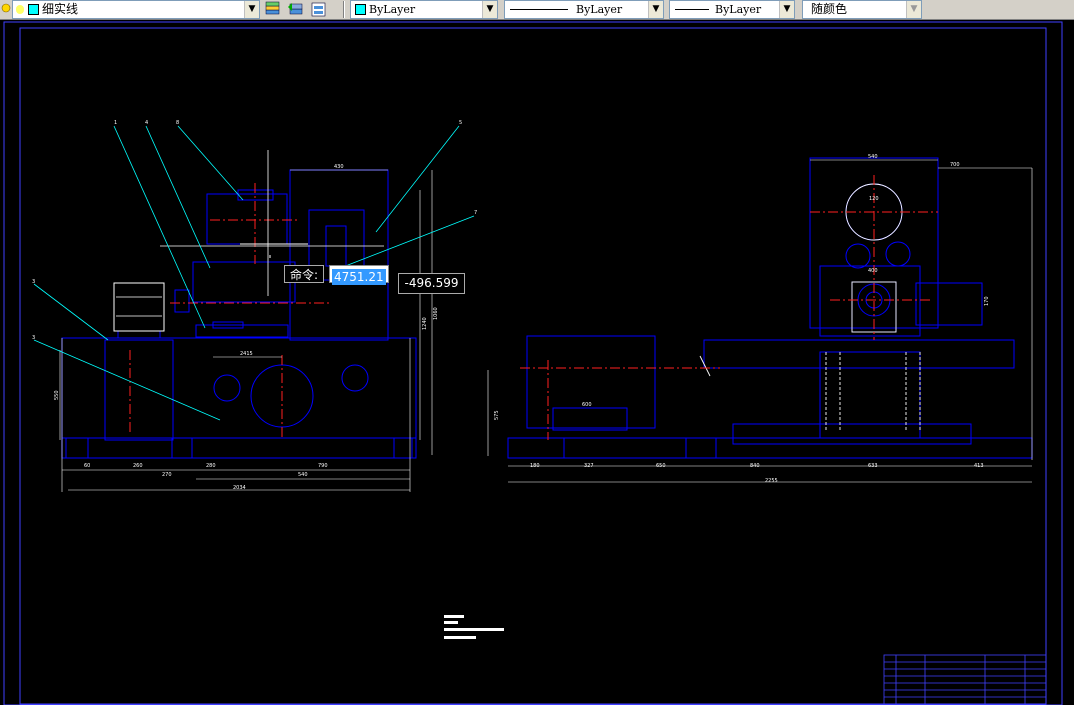 Image resolution: width=1074 pixels, height=705 pixels. What do you see at coordinates (436, 313) in the screenshot?
I see `dim-label: 1060` at bounding box center [436, 313].